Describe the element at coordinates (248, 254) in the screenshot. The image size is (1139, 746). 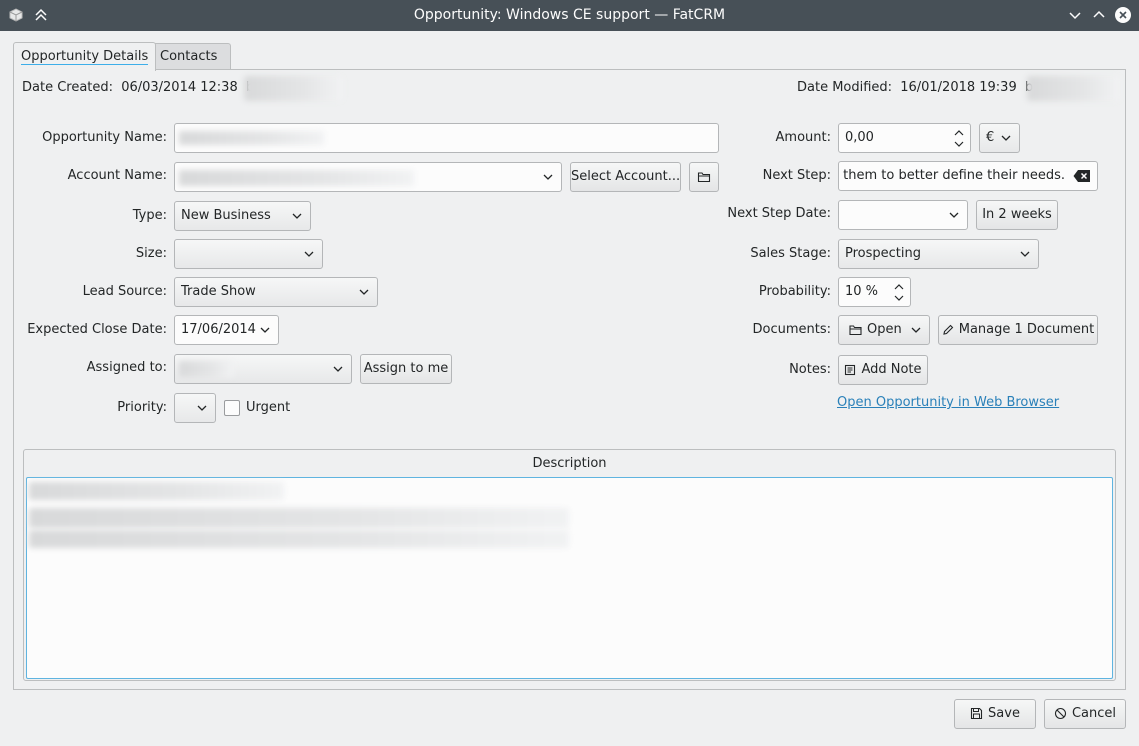
I see `size-combo` at that location.